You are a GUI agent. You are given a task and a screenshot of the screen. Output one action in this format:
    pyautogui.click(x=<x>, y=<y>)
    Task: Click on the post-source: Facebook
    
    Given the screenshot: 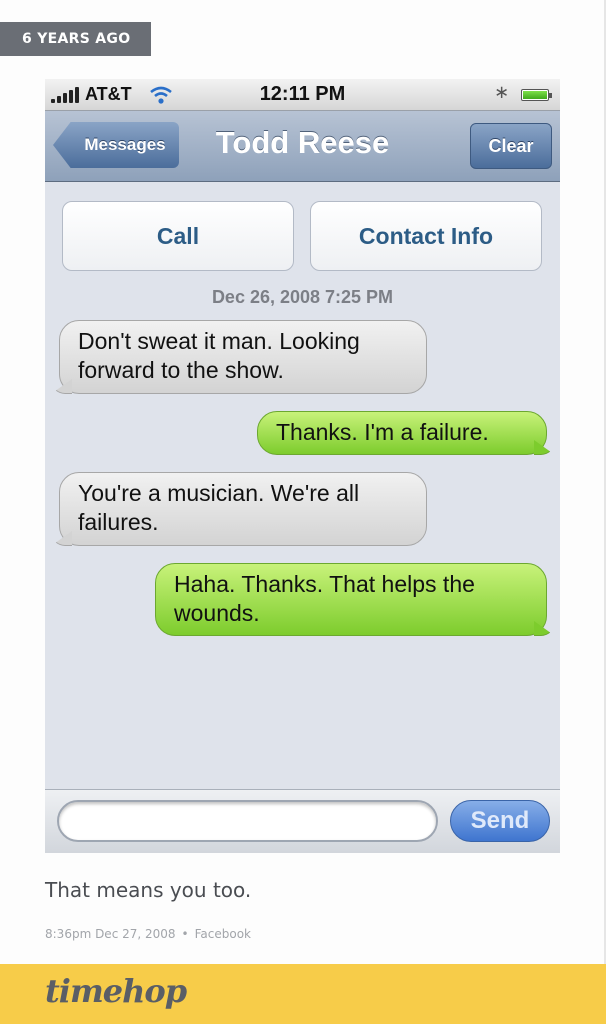 What is the action you would take?
    pyautogui.click(x=223, y=934)
    